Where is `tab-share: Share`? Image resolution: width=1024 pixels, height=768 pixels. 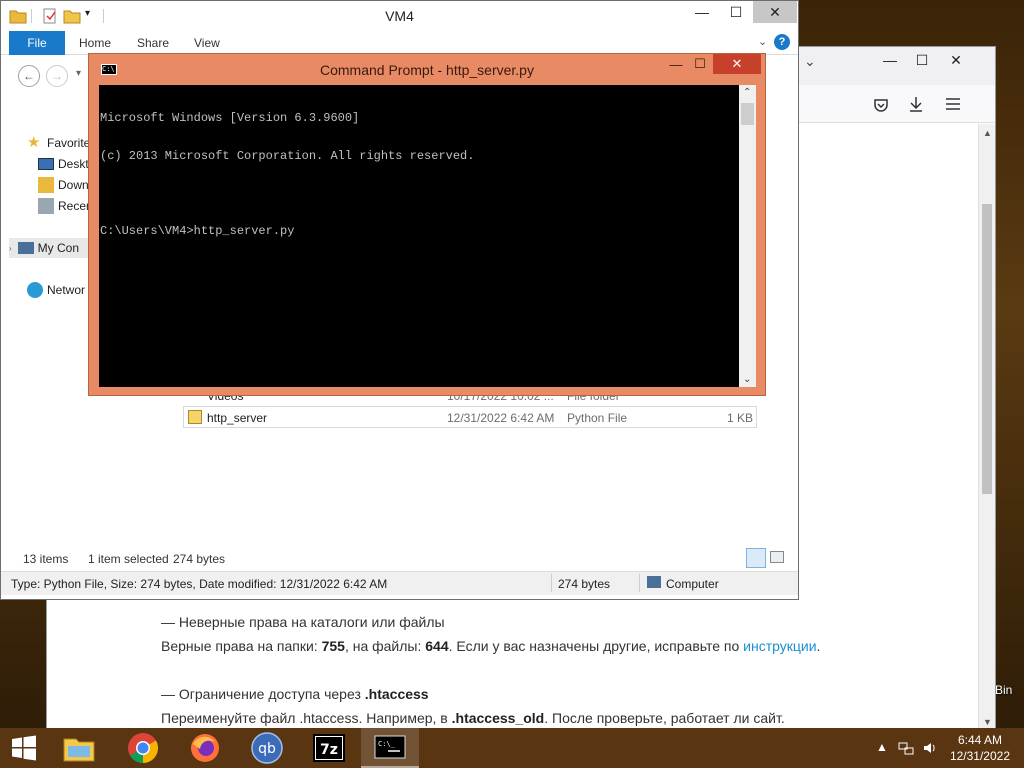 tab-share: Share is located at coordinates (153, 43).